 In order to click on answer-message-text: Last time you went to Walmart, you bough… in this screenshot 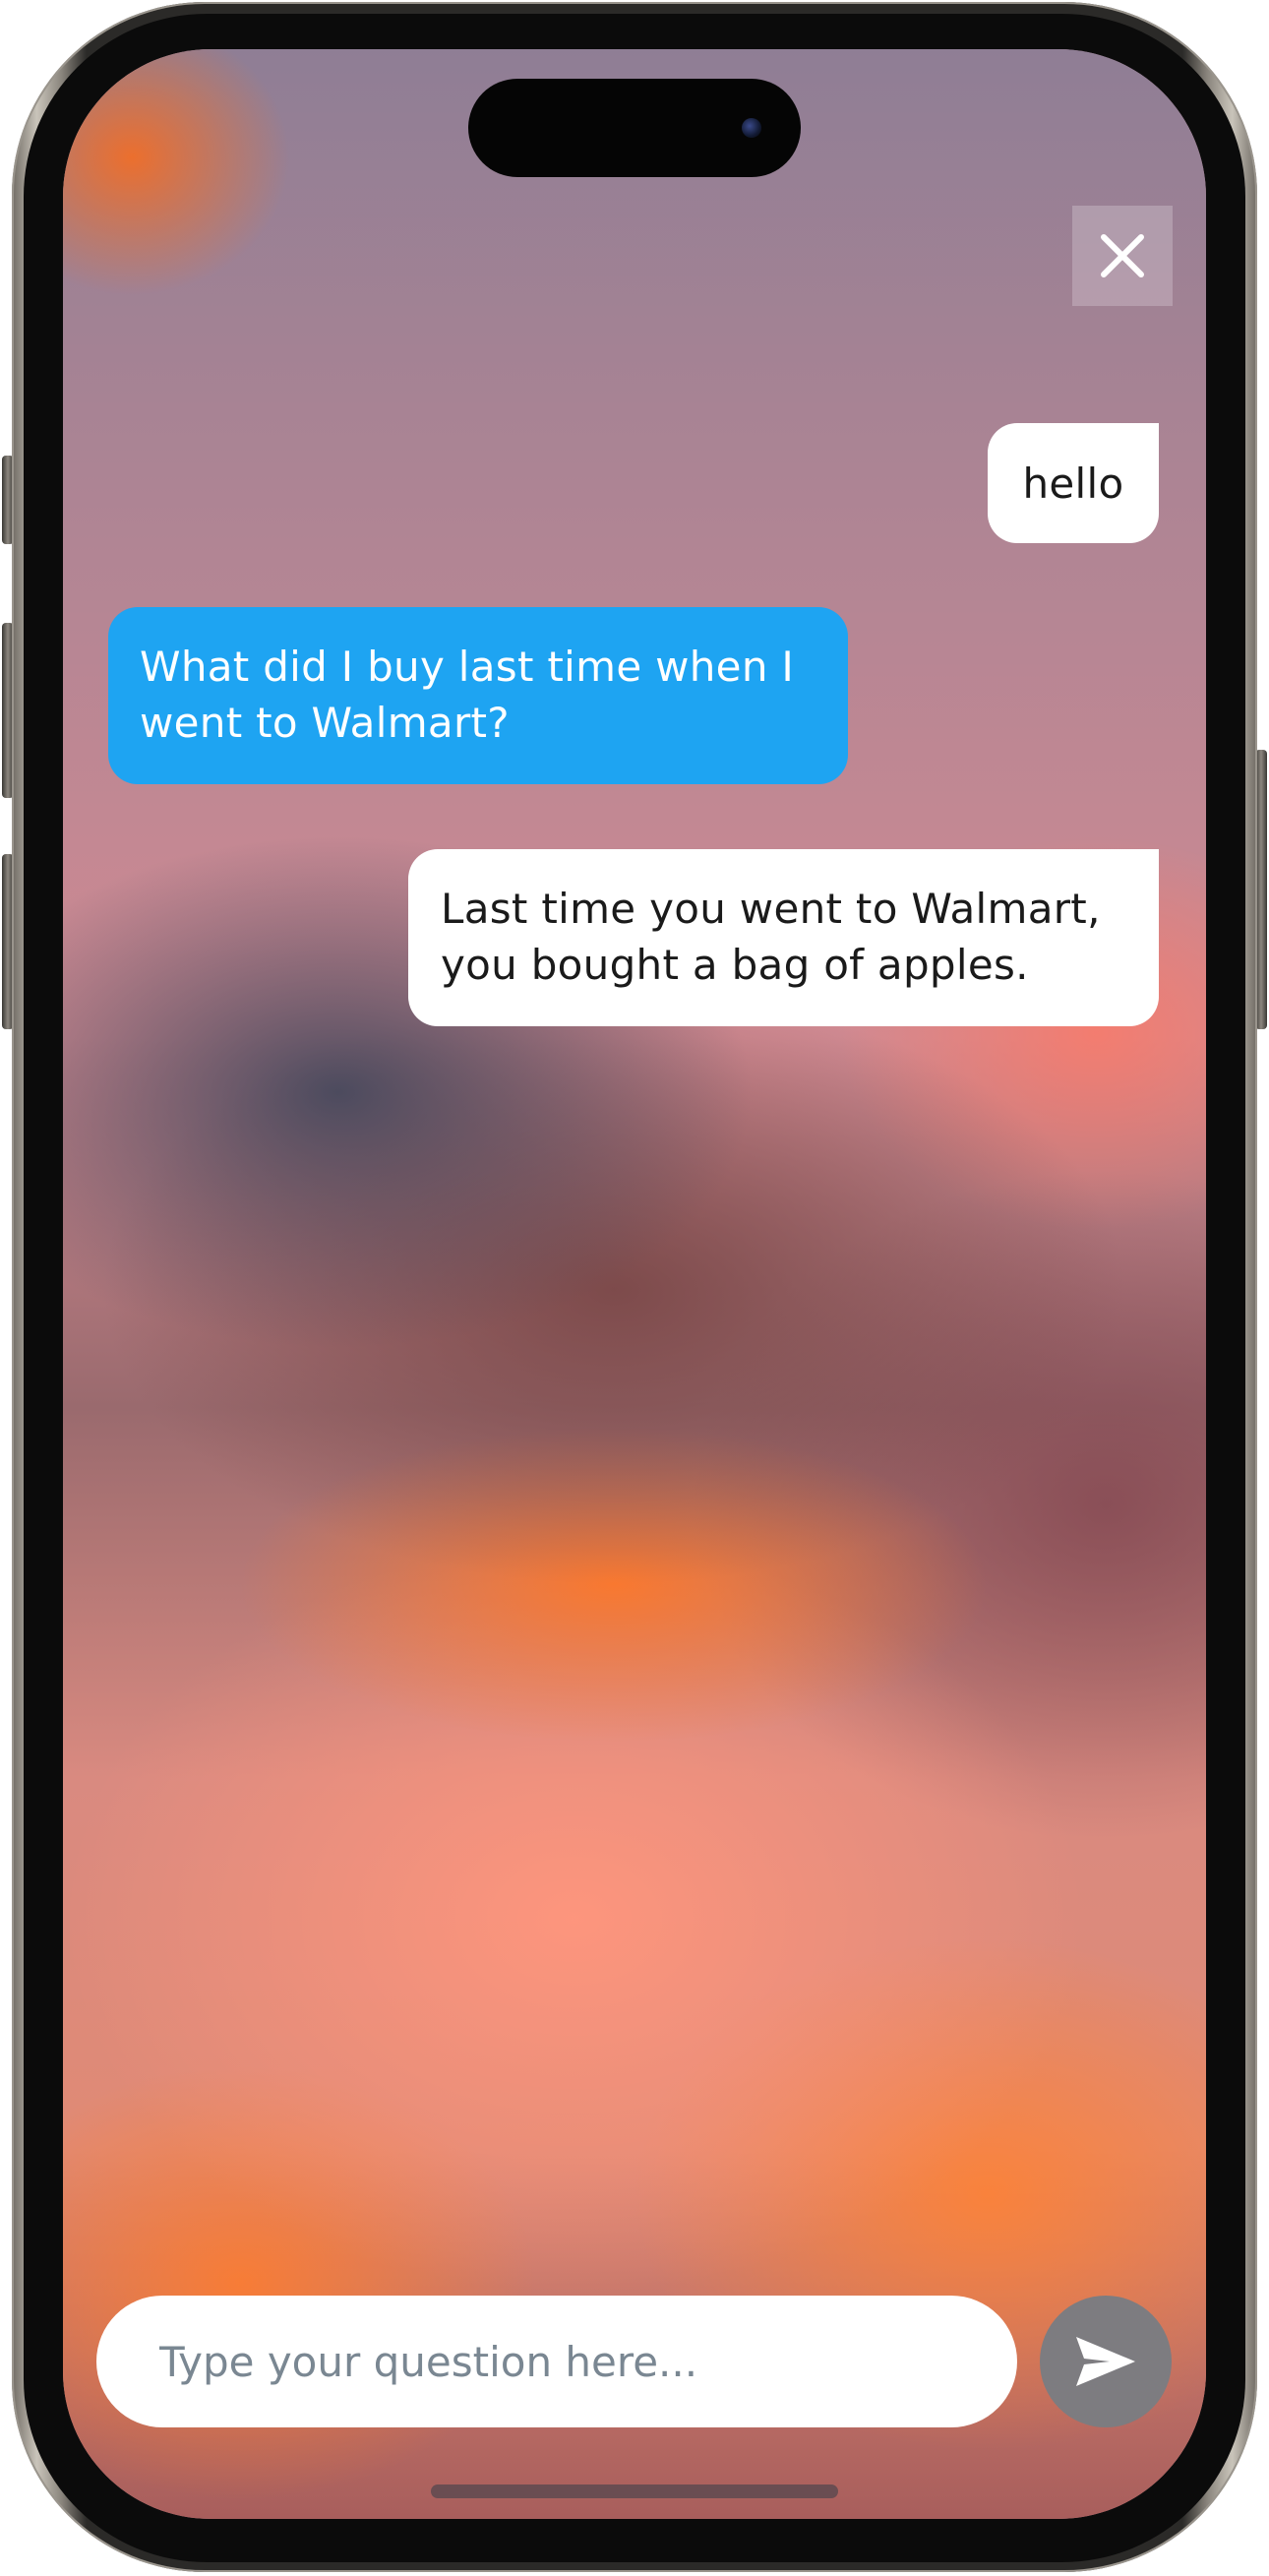, I will do `click(771, 937)`.